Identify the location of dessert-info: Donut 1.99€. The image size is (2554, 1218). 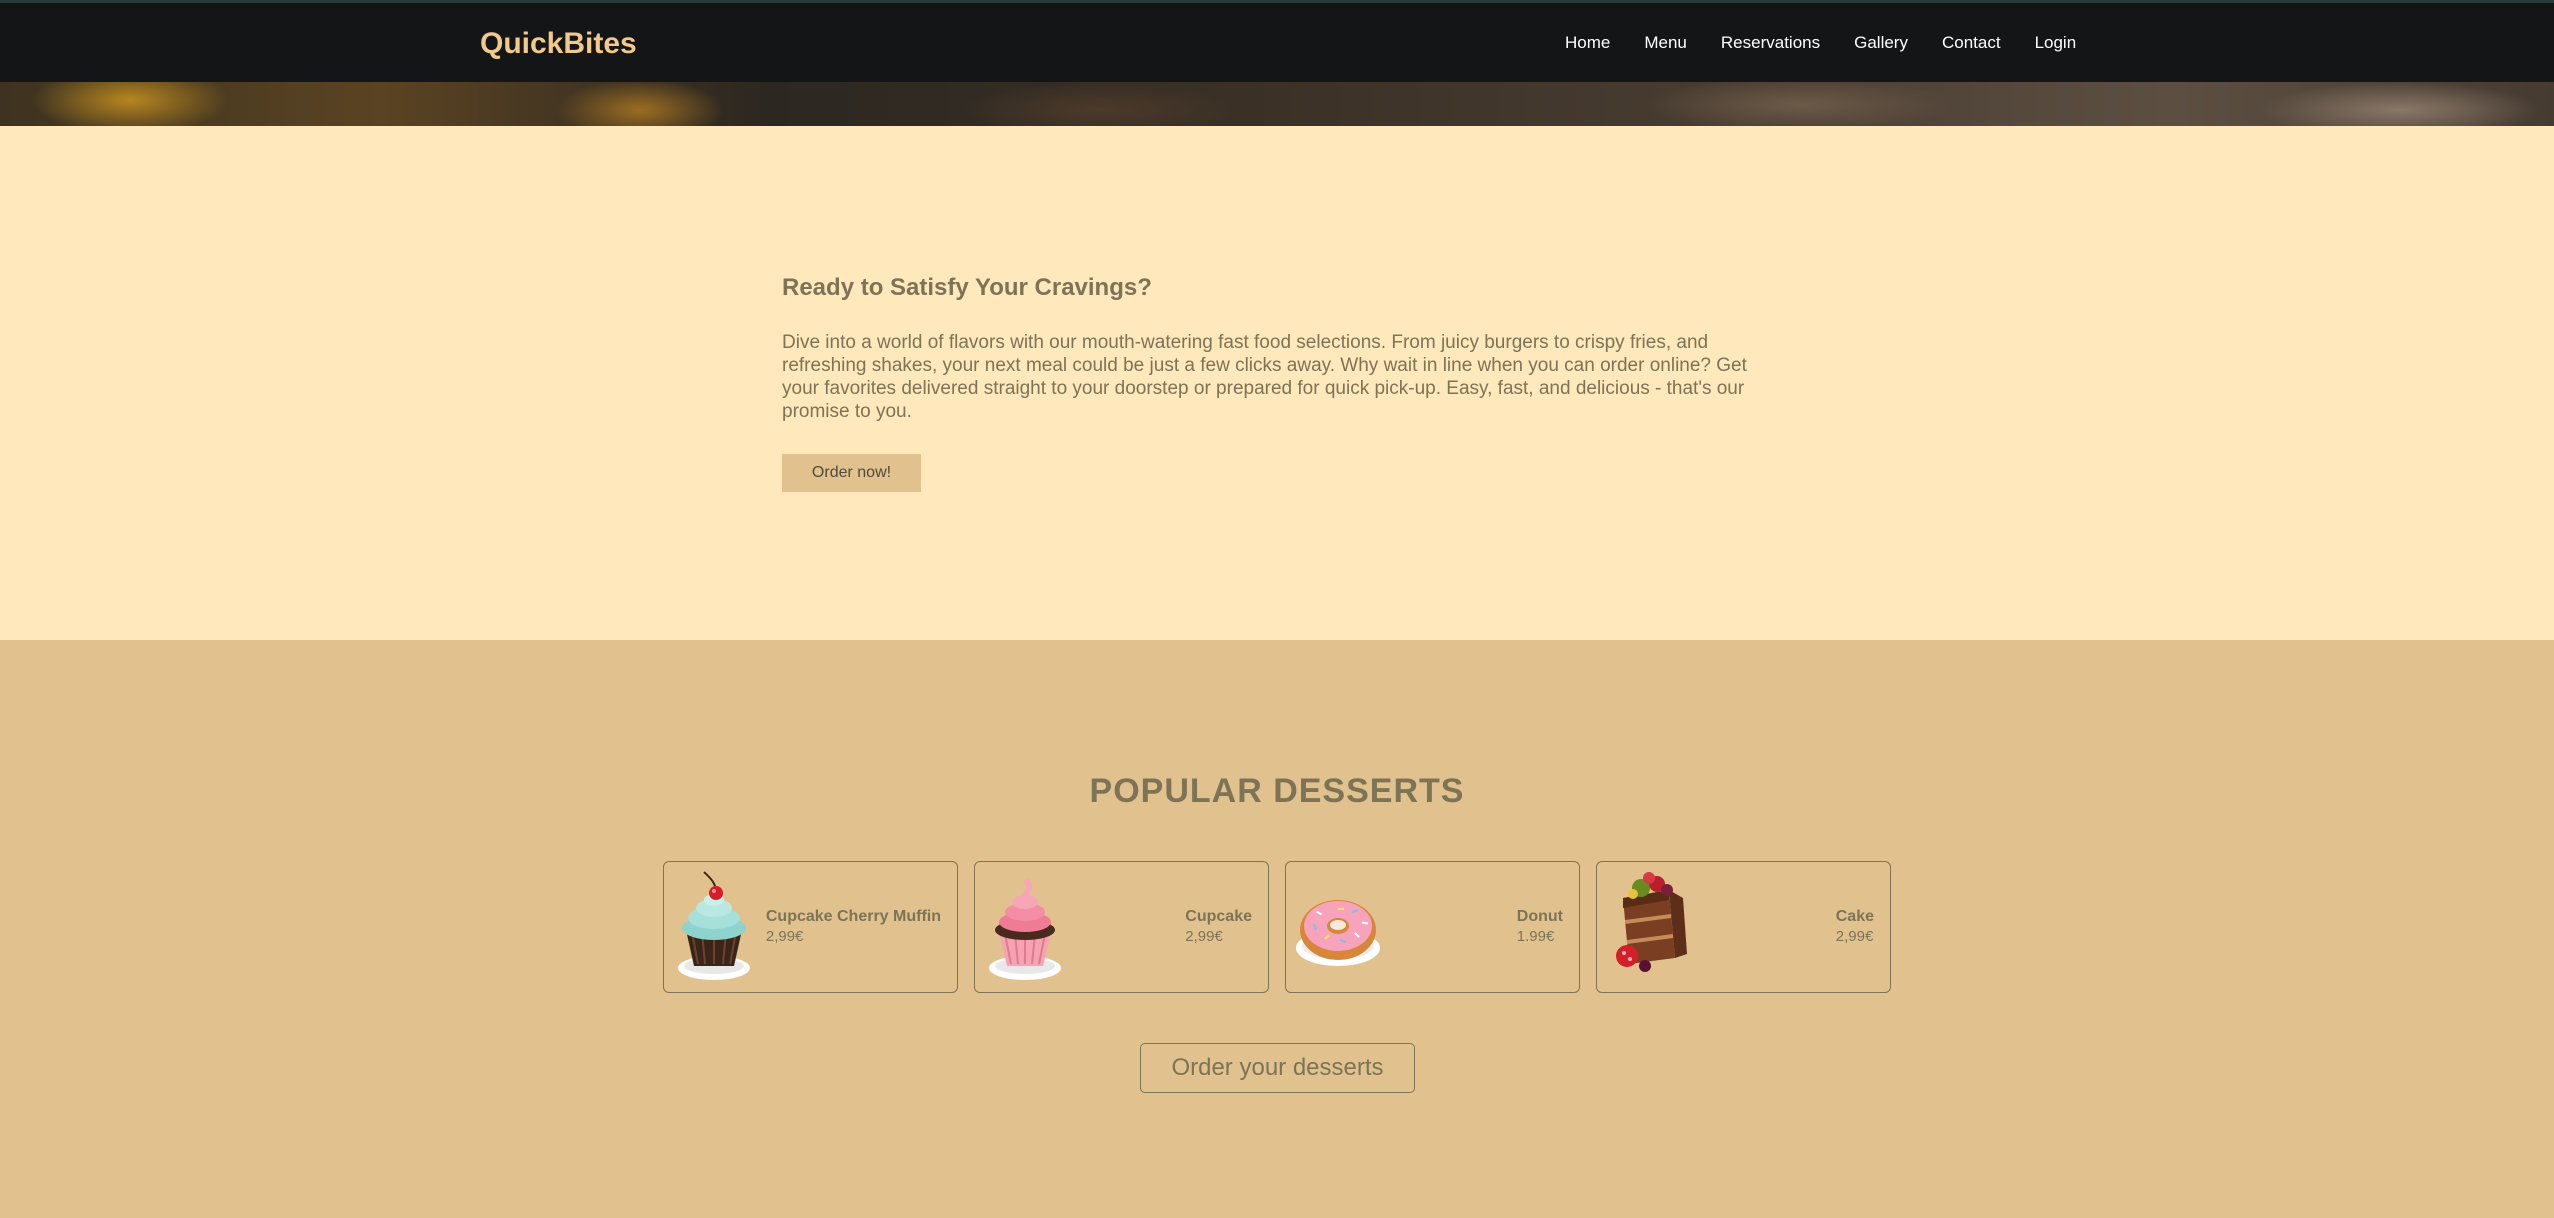
(1540, 926).